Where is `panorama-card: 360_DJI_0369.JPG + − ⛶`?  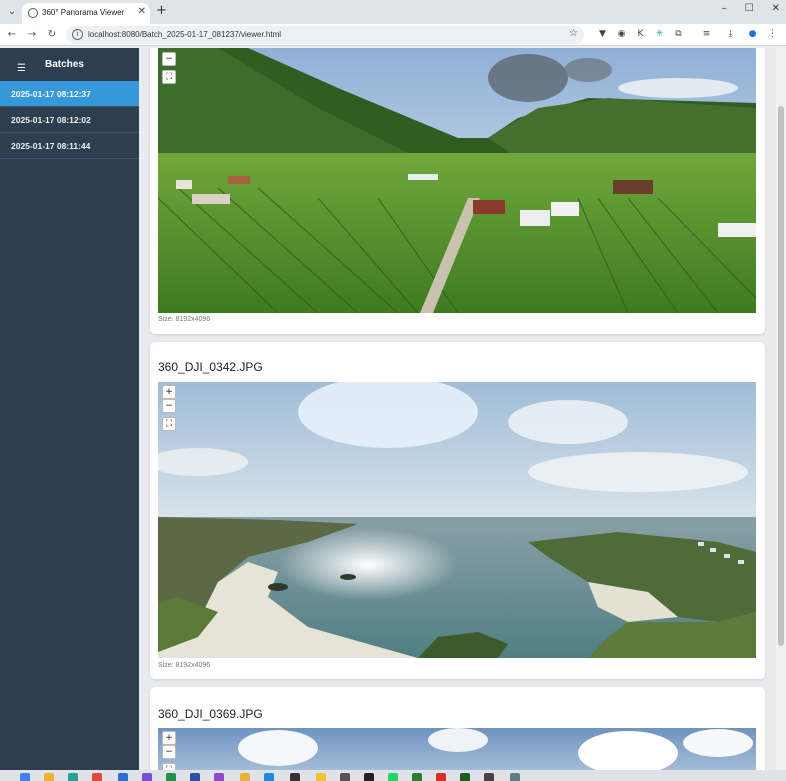 panorama-card: 360_DJI_0369.JPG + − ⛶ is located at coordinates (457, 728).